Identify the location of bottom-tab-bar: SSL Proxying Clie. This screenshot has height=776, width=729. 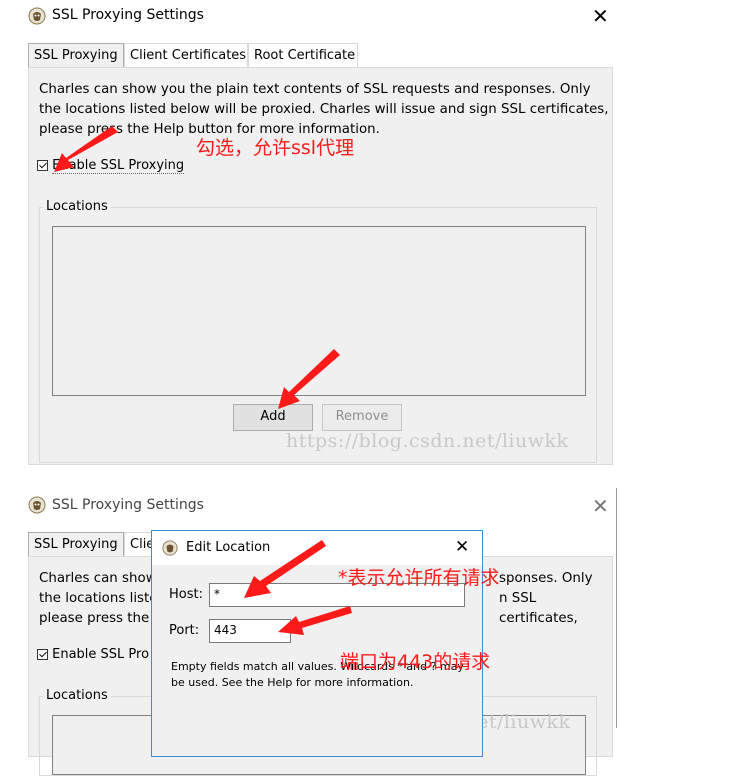
(91, 544).